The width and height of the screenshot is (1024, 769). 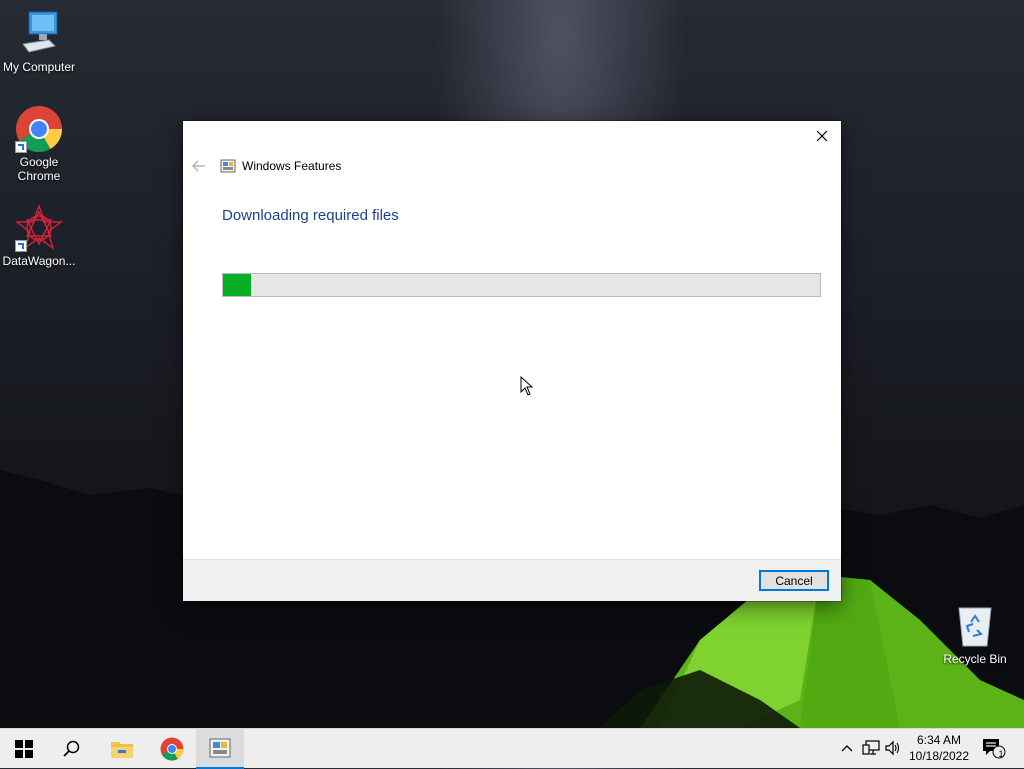 What do you see at coordinates (1001, 754) in the screenshot?
I see `notification-count: 1` at bounding box center [1001, 754].